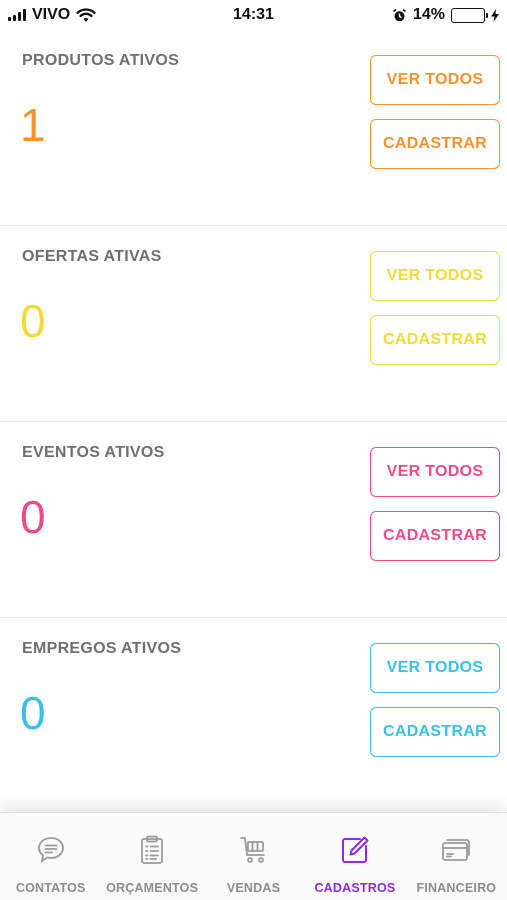 The height and width of the screenshot is (900, 507). I want to click on view-all-products-button: VER TODOS, so click(435, 80).